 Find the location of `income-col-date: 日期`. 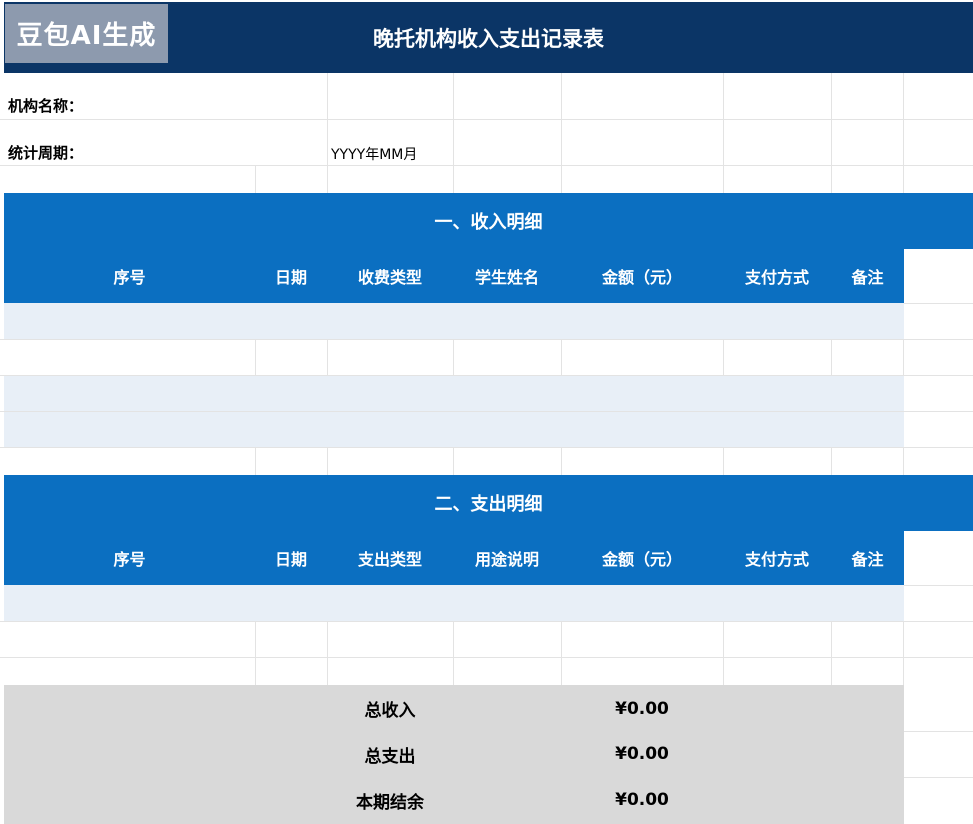

income-col-date: 日期 is located at coordinates (290, 277).